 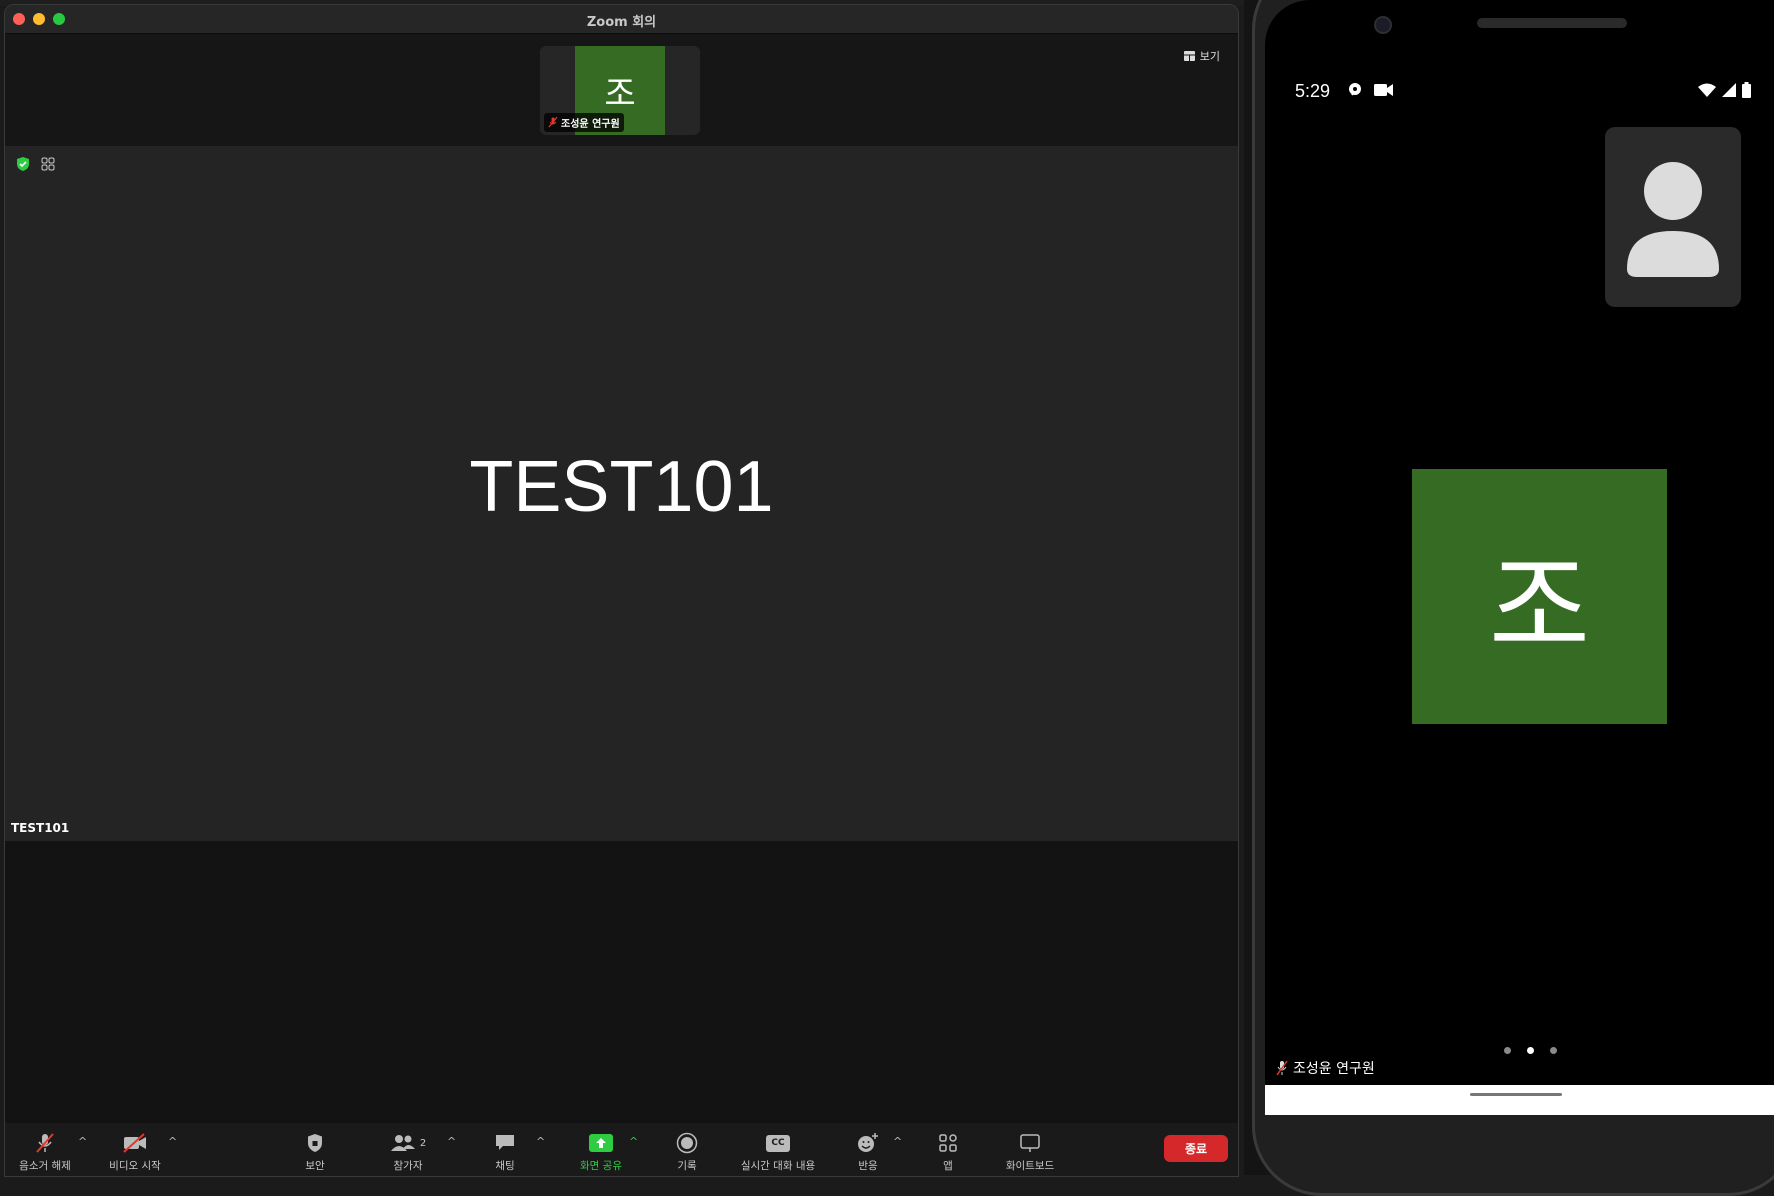 I want to click on view-label: 보기, so click(x=1209, y=56).